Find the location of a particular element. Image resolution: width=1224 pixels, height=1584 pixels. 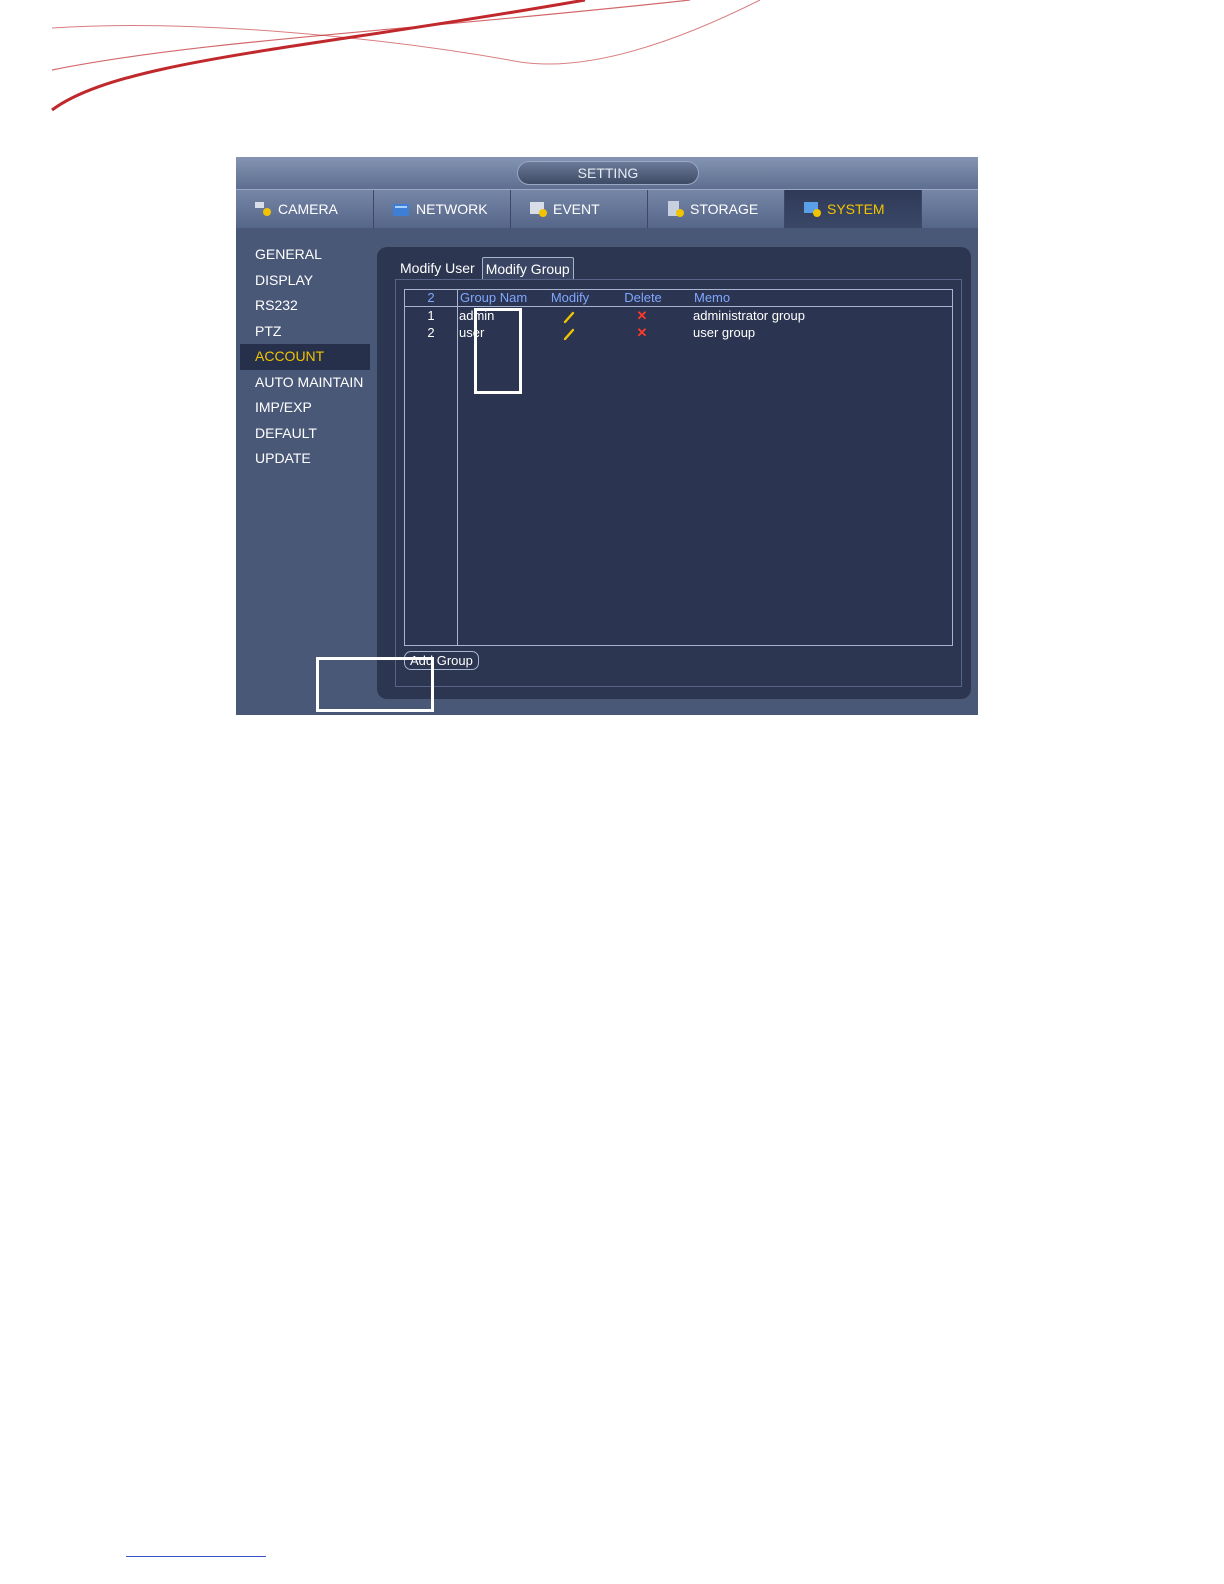

tab-event: EVENT is located at coordinates (579, 209).